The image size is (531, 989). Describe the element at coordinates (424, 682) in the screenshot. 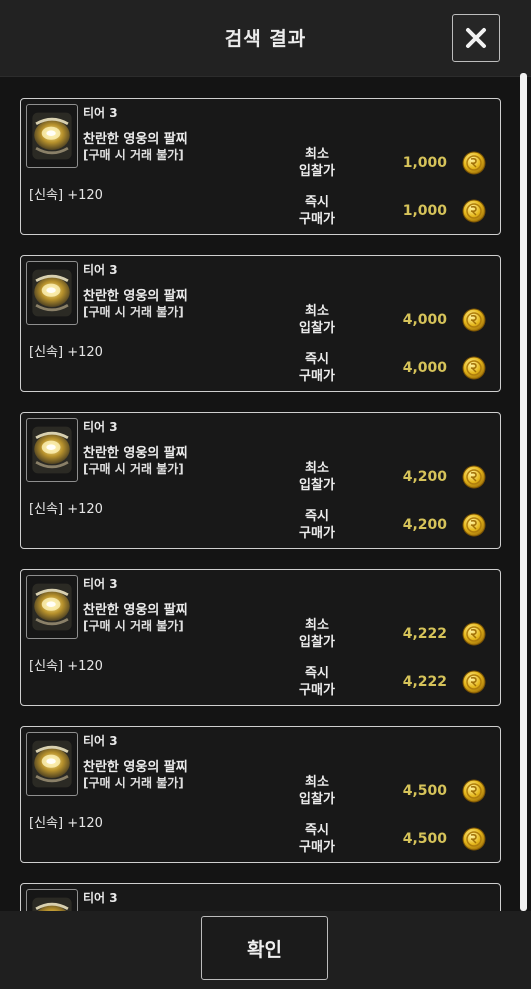

I see `buy-now-value: 4,222` at that location.